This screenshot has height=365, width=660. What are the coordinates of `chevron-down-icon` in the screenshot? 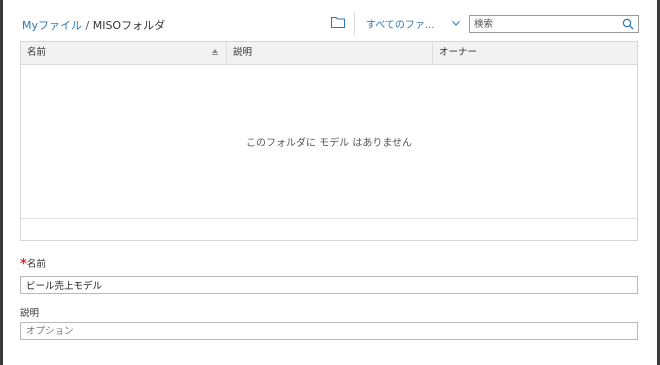 It's located at (456, 23).